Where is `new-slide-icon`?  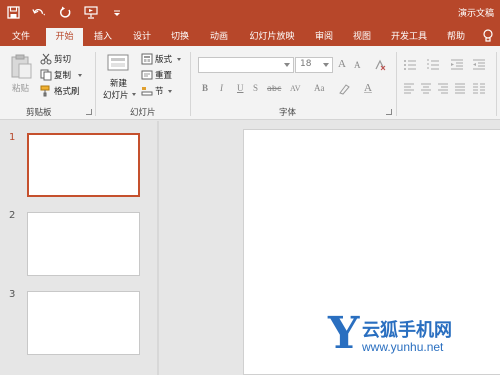
new-slide-icon is located at coordinates (118, 65).